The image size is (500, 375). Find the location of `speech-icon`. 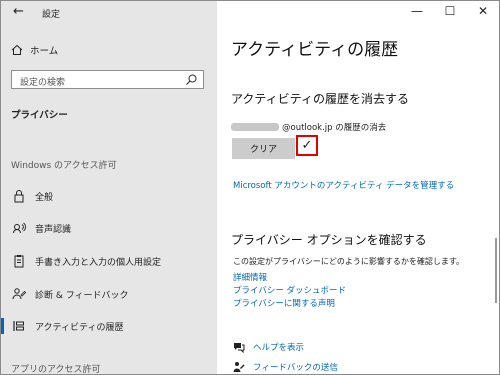

speech-icon is located at coordinates (19, 228).